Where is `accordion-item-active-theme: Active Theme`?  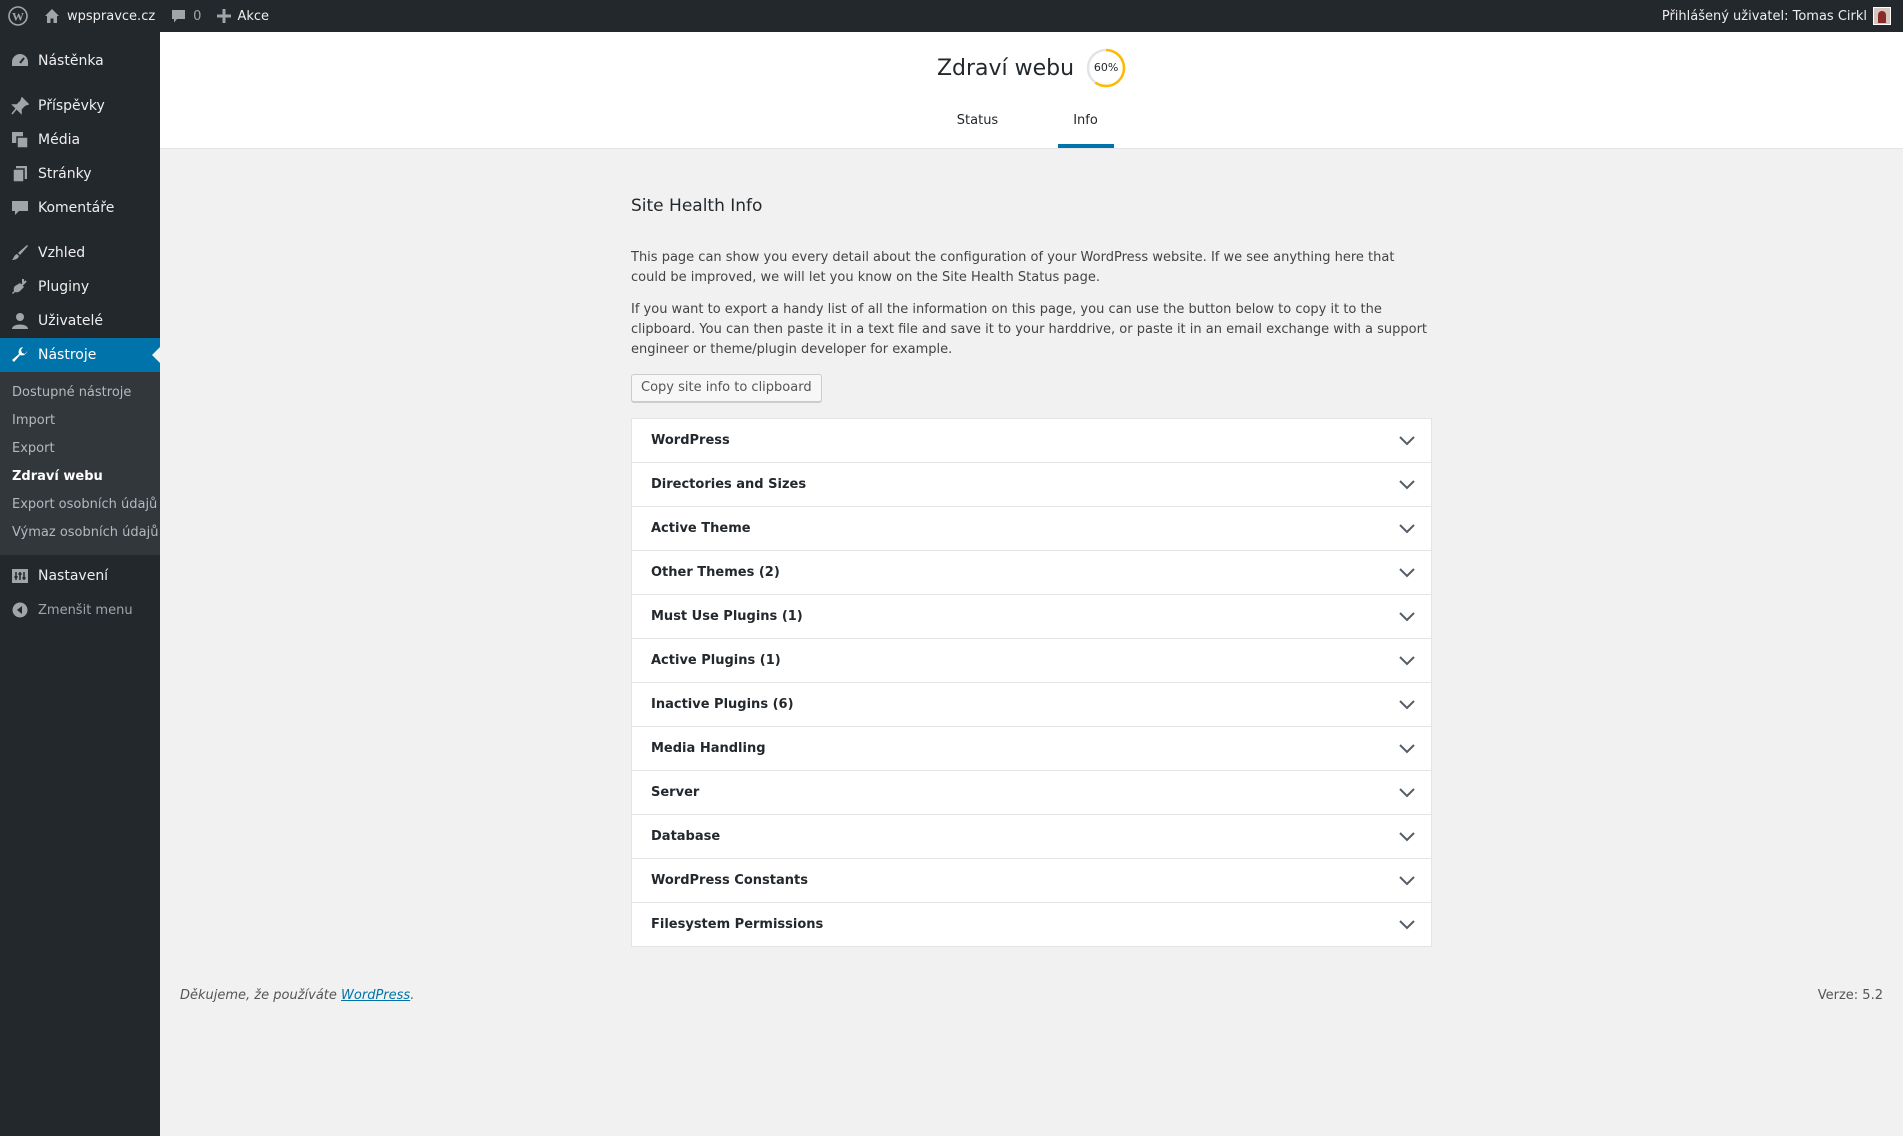 accordion-item-active-theme: Active Theme is located at coordinates (1031, 529).